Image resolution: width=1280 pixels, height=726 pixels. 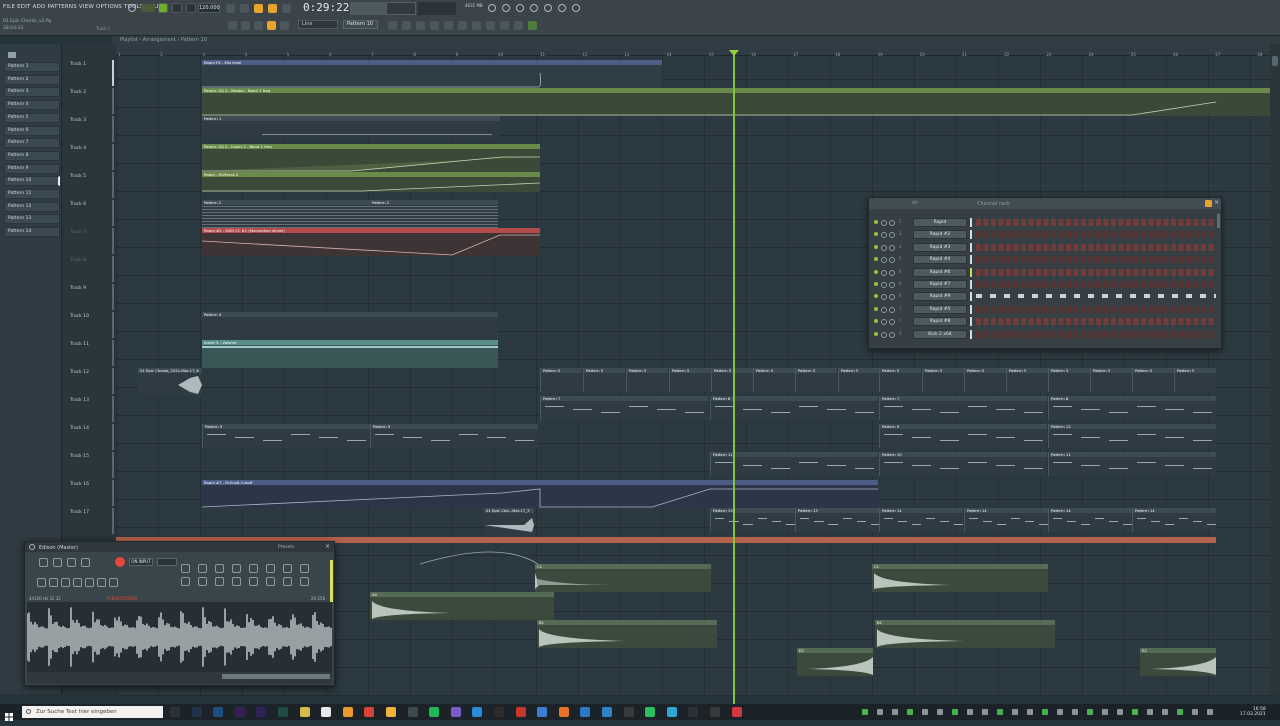 I want to click on channel-mute-led, so click(x=876, y=308).